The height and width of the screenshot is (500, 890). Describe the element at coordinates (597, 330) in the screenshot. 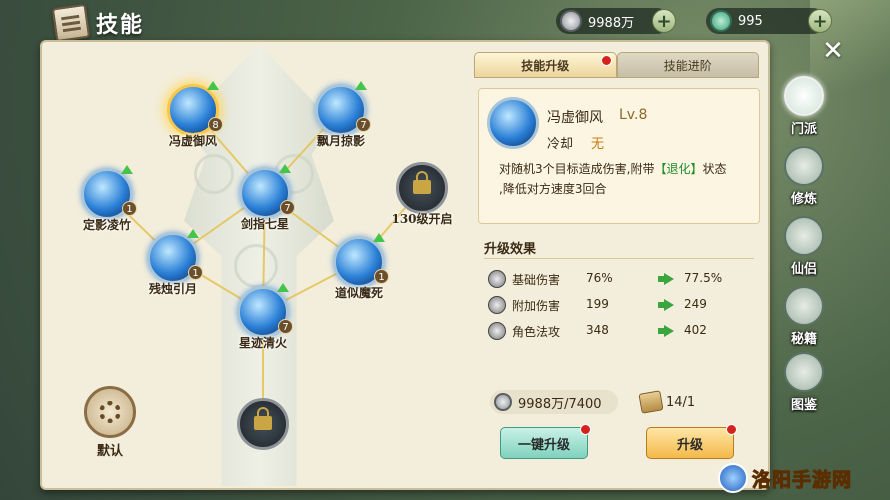

I see `stat-current: 348` at that location.